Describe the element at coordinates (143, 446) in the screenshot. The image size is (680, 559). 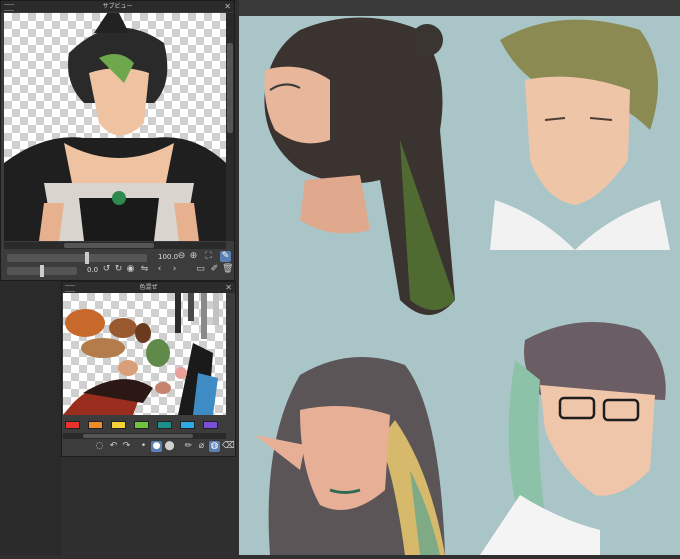
I see `small-brush-size-icon: •` at that location.